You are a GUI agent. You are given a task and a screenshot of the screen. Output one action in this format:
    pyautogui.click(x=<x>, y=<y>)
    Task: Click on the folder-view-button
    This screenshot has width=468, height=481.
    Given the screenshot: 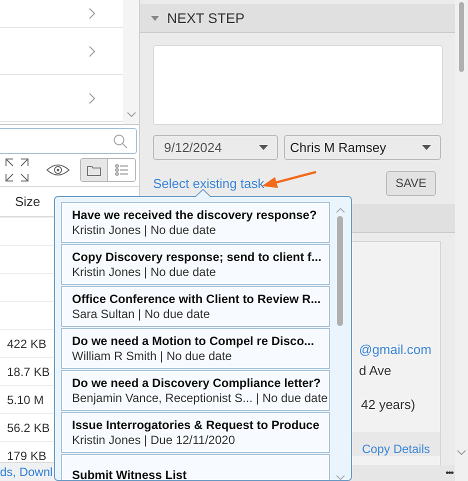 What is the action you would take?
    pyautogui.click(x=94, y=170)
    